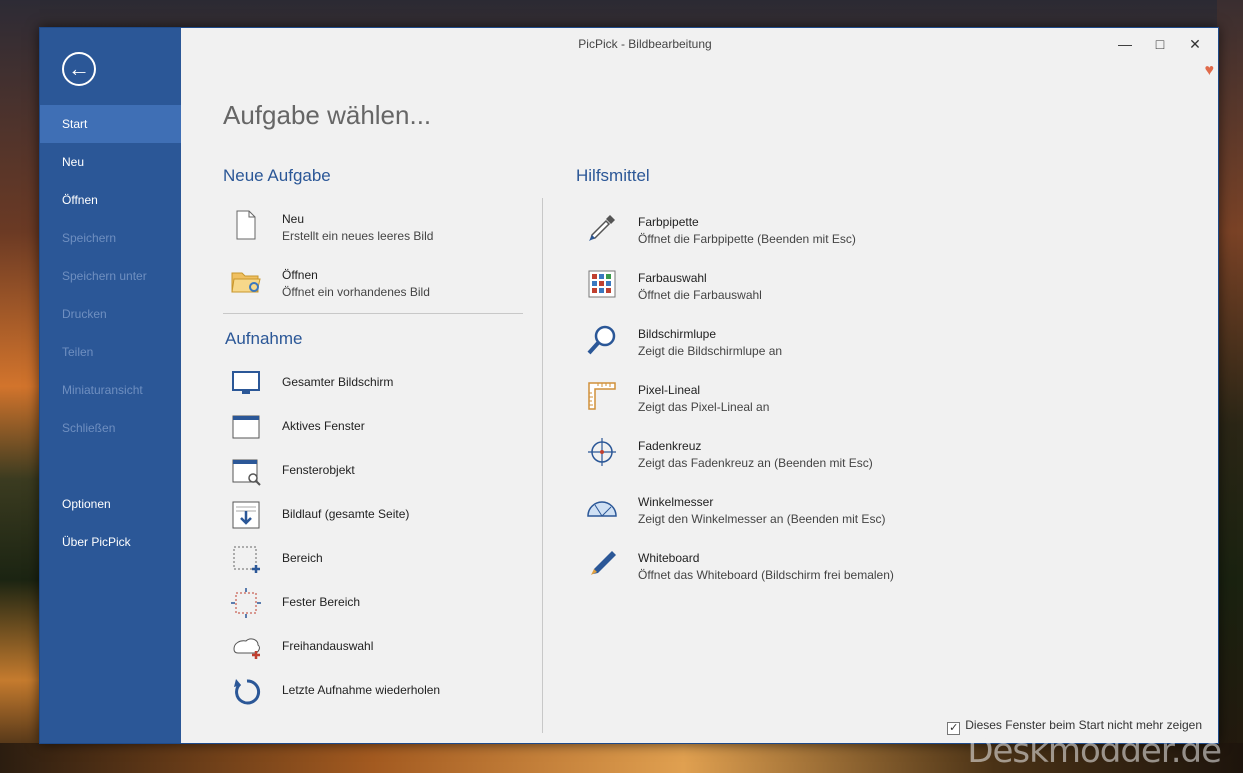  I want to click on sidebar-item-new: Neu, so click(110, 162).